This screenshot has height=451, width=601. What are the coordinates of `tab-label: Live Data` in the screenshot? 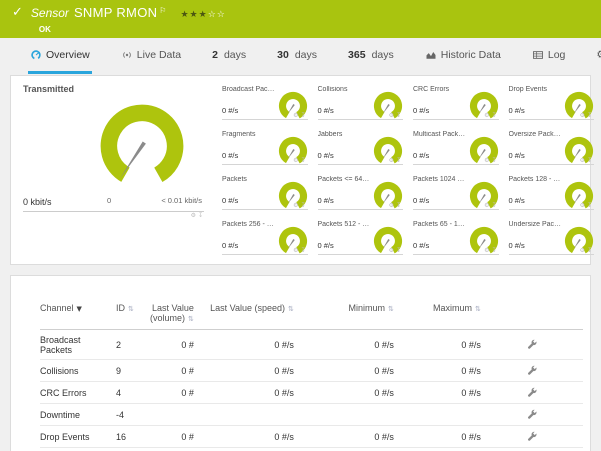 It's located at (159, 54).